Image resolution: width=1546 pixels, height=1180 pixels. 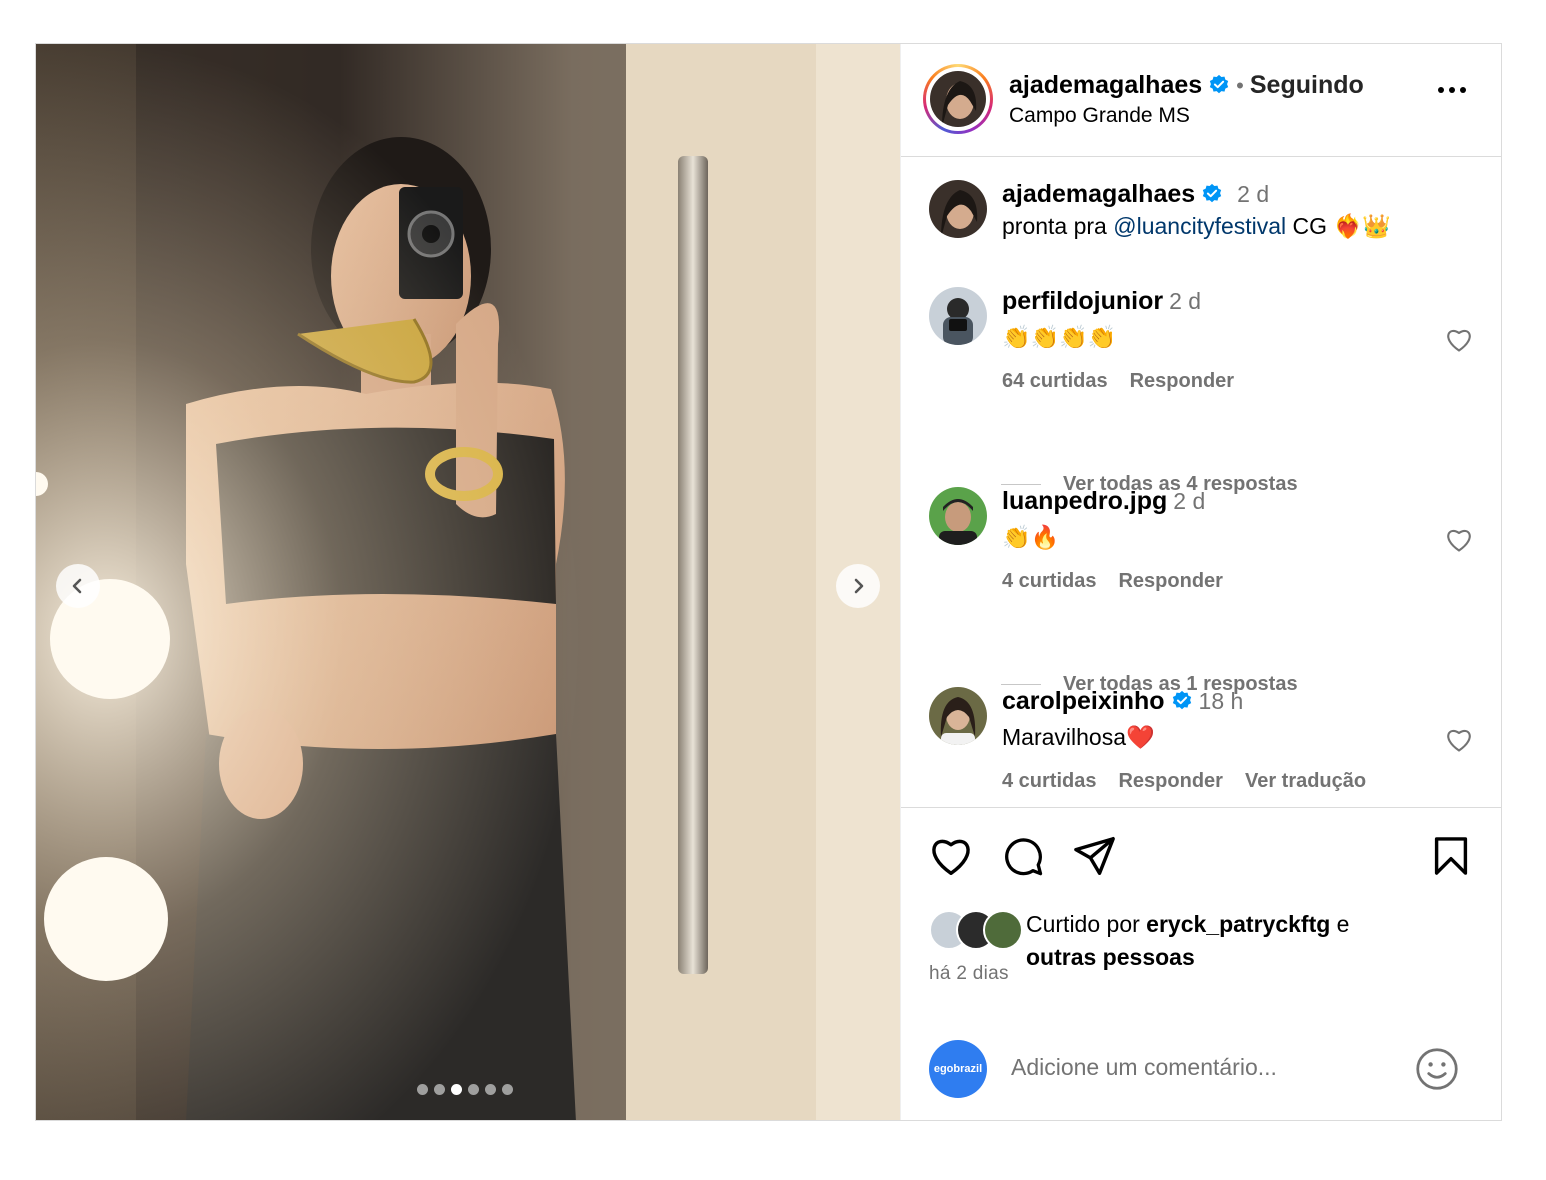 What do you see at coordinates (976, 929) in the screenshot?
I see `liked-by-avatars` at bounding box center [976, 929].